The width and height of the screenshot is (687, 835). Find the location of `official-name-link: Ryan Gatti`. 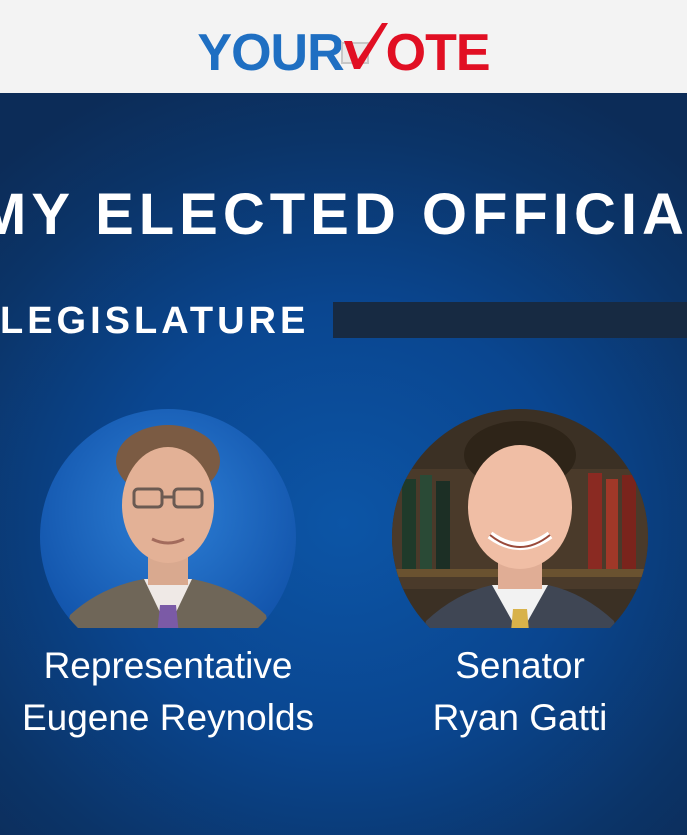

official-name-link: Ryan Gatti is located at coordinates (520, 718).